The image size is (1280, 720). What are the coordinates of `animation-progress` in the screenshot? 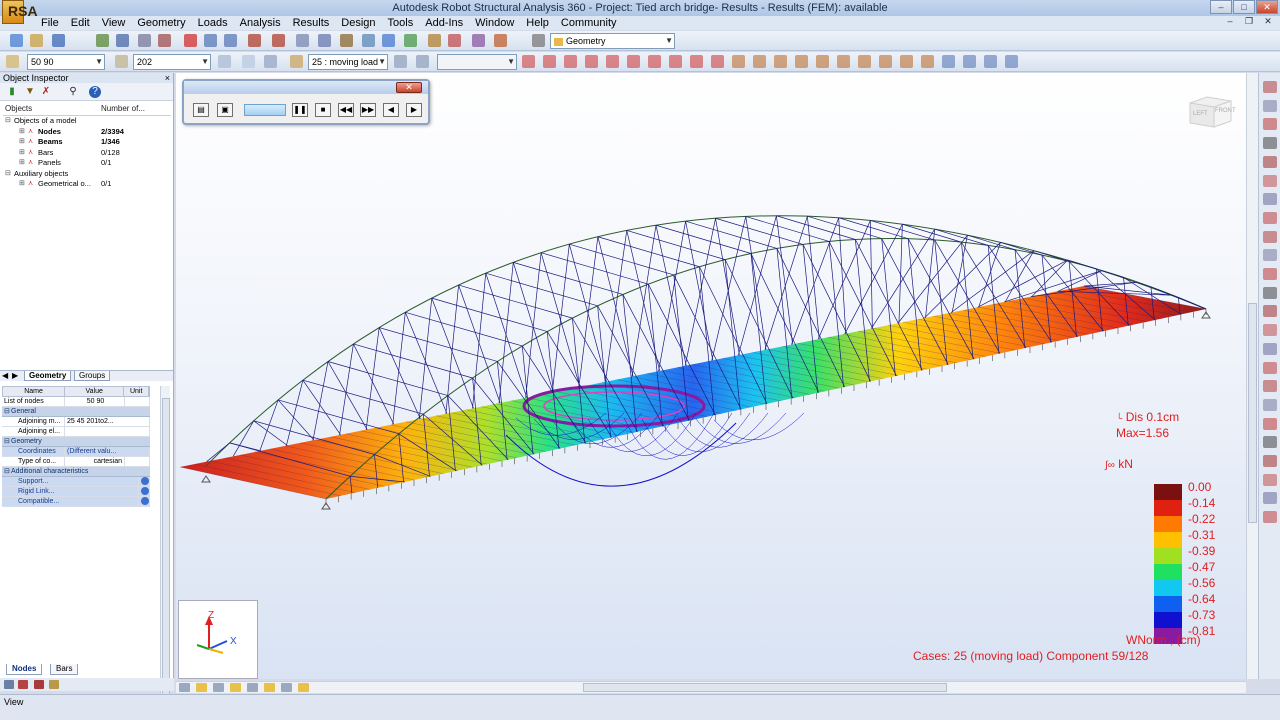 It's located at (265, 110).